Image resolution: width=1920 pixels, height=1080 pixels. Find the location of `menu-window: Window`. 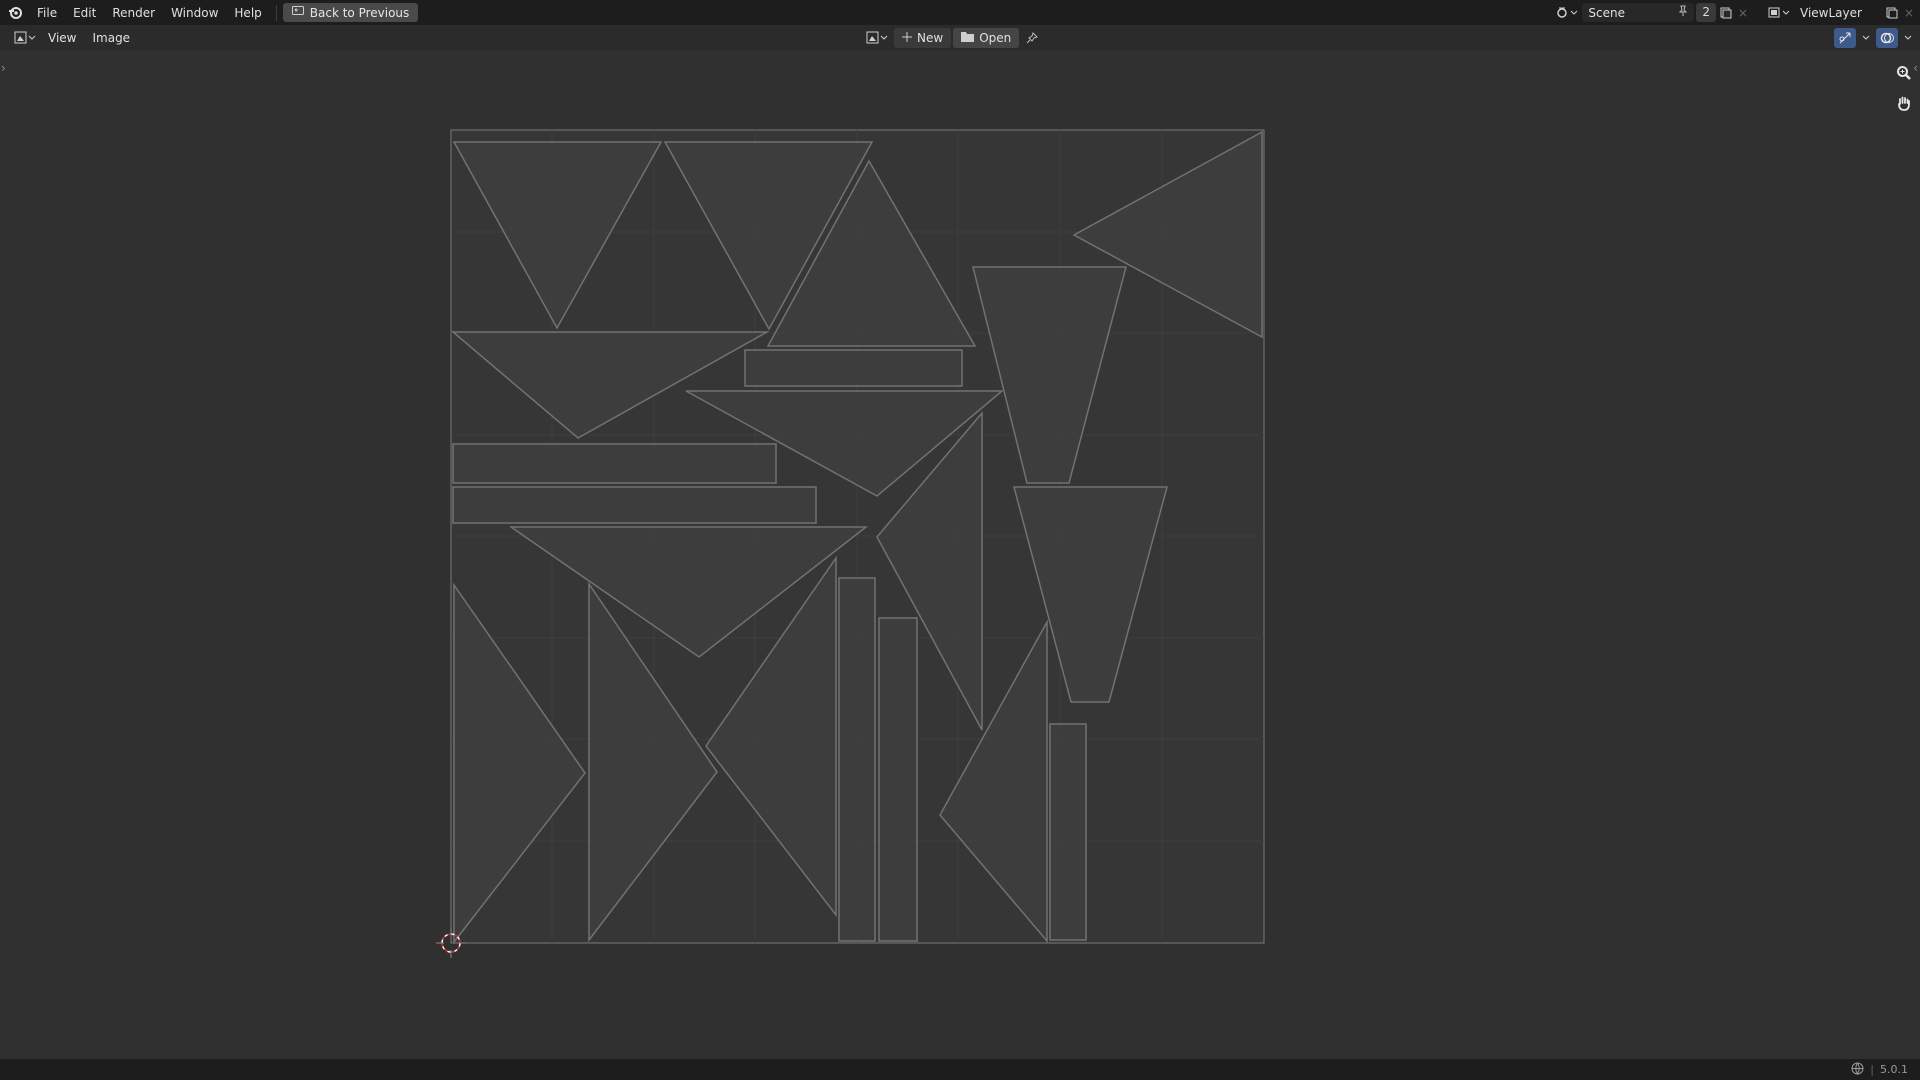

menu-window: Window is located at coordinates (194, 13).